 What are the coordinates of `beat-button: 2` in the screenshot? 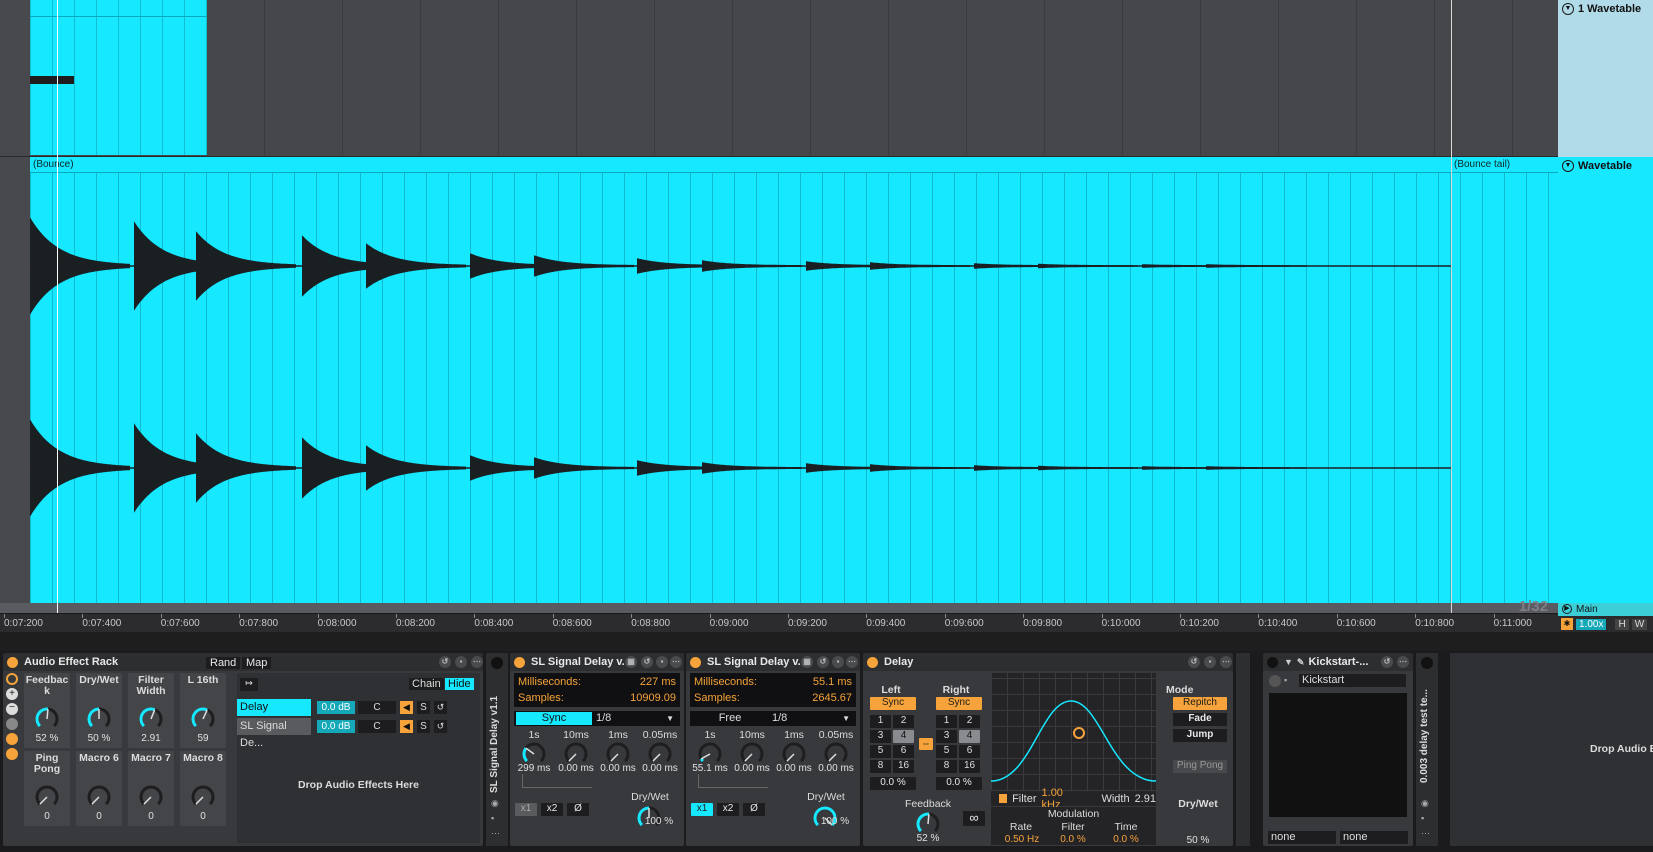 It's located at (903, 721).